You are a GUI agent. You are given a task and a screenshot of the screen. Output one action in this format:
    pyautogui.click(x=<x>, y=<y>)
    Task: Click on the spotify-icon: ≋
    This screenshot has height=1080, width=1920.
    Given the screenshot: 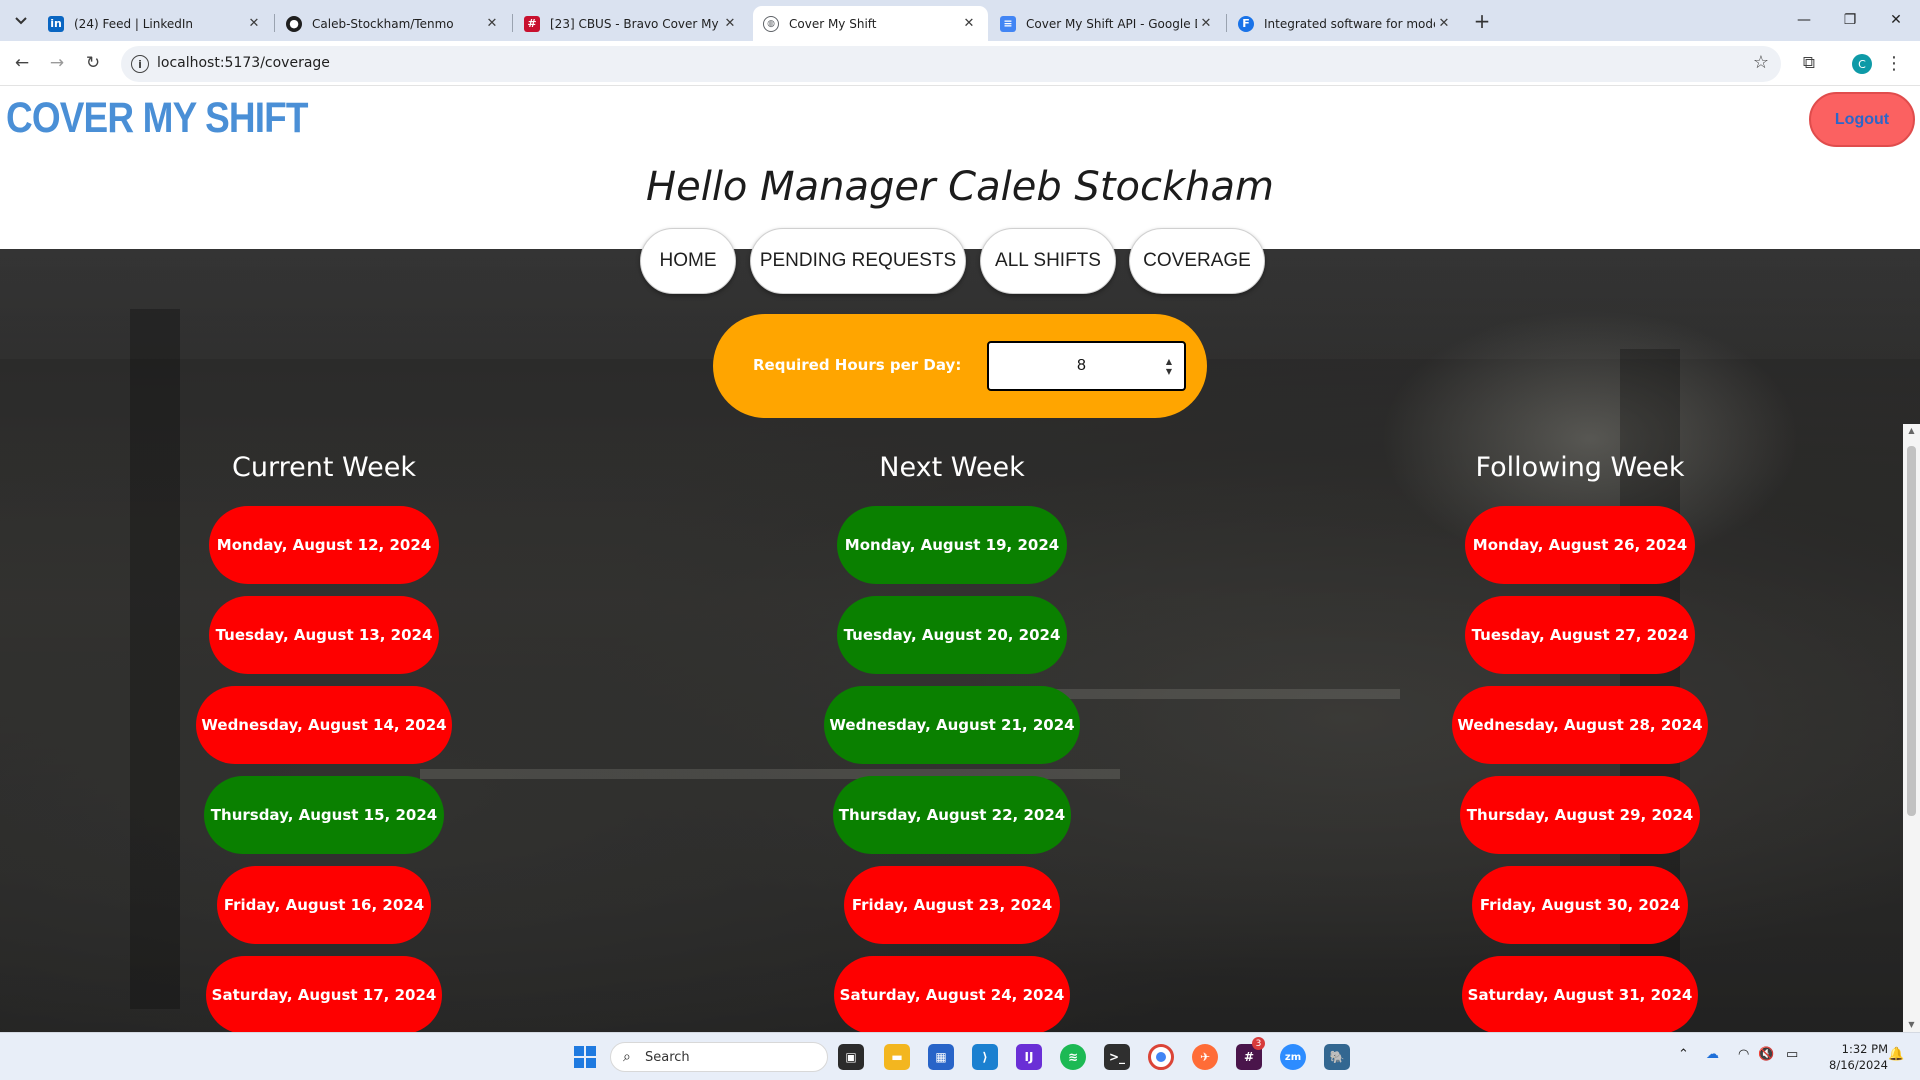 What is the action you would take?
    pyautogui.click(x=1073, y=1057)
    